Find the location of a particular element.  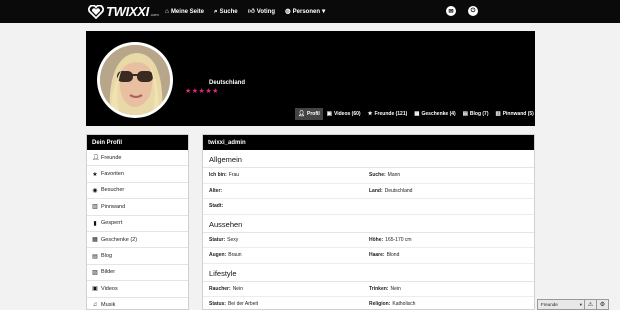

field-value: Mann is located at coordinates (394, 175).